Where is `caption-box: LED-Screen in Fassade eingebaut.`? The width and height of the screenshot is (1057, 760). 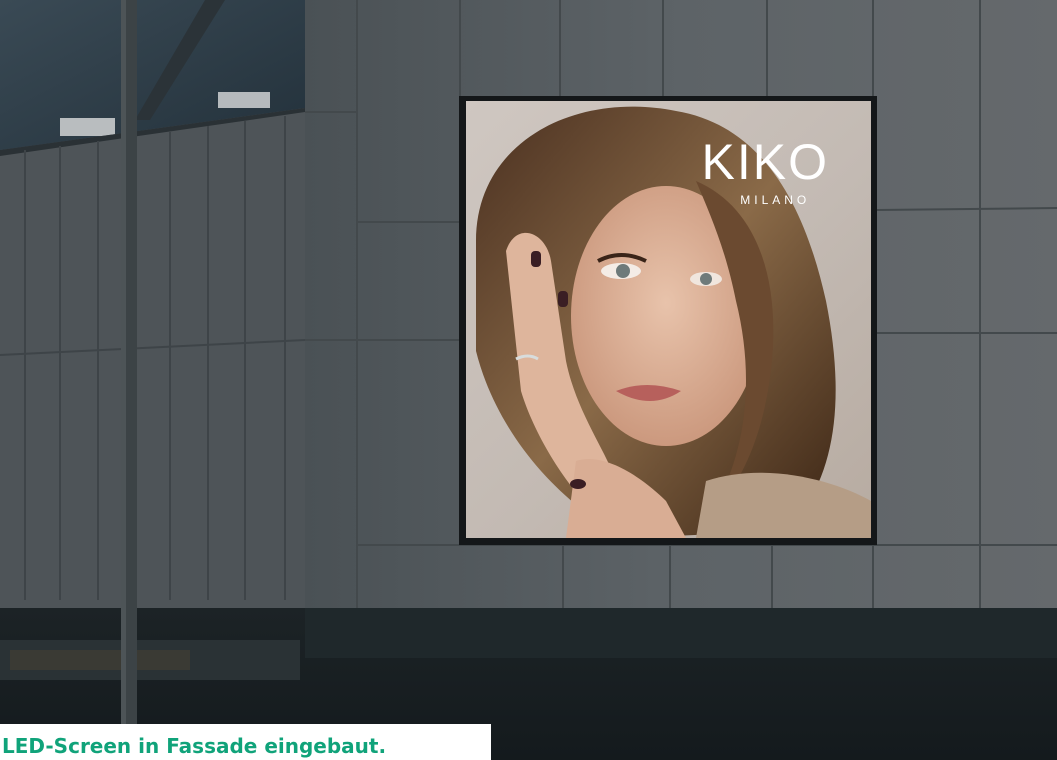 caption-box: LED-Screen in Fassade eingebaut. is located at coordinates (245, 742).